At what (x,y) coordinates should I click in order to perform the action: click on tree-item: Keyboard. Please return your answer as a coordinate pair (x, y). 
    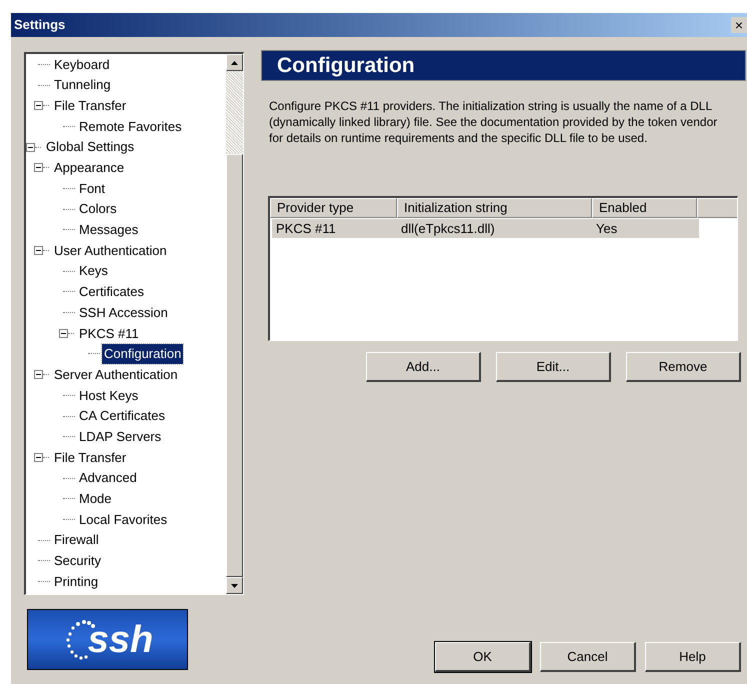
    Looking at the image, I should click on (82, 64).